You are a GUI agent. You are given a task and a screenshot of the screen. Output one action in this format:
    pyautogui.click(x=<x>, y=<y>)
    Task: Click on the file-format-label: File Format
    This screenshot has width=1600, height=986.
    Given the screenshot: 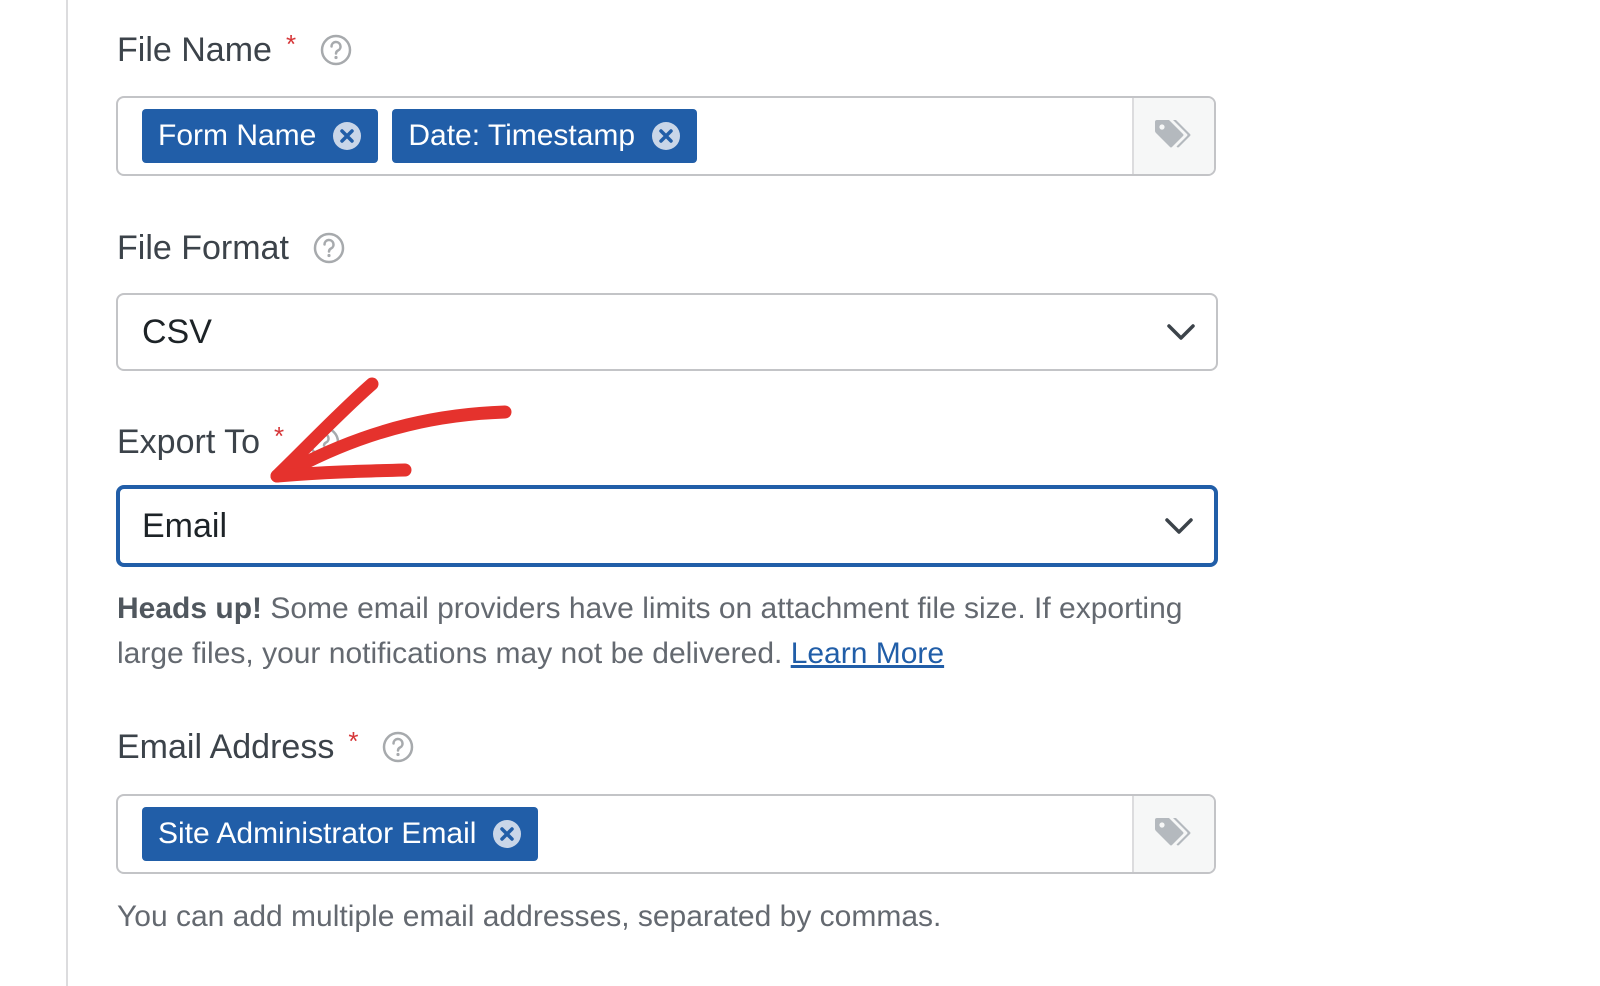 What is the action you would take?
    pyautogui.click(x=203, y=247)
    